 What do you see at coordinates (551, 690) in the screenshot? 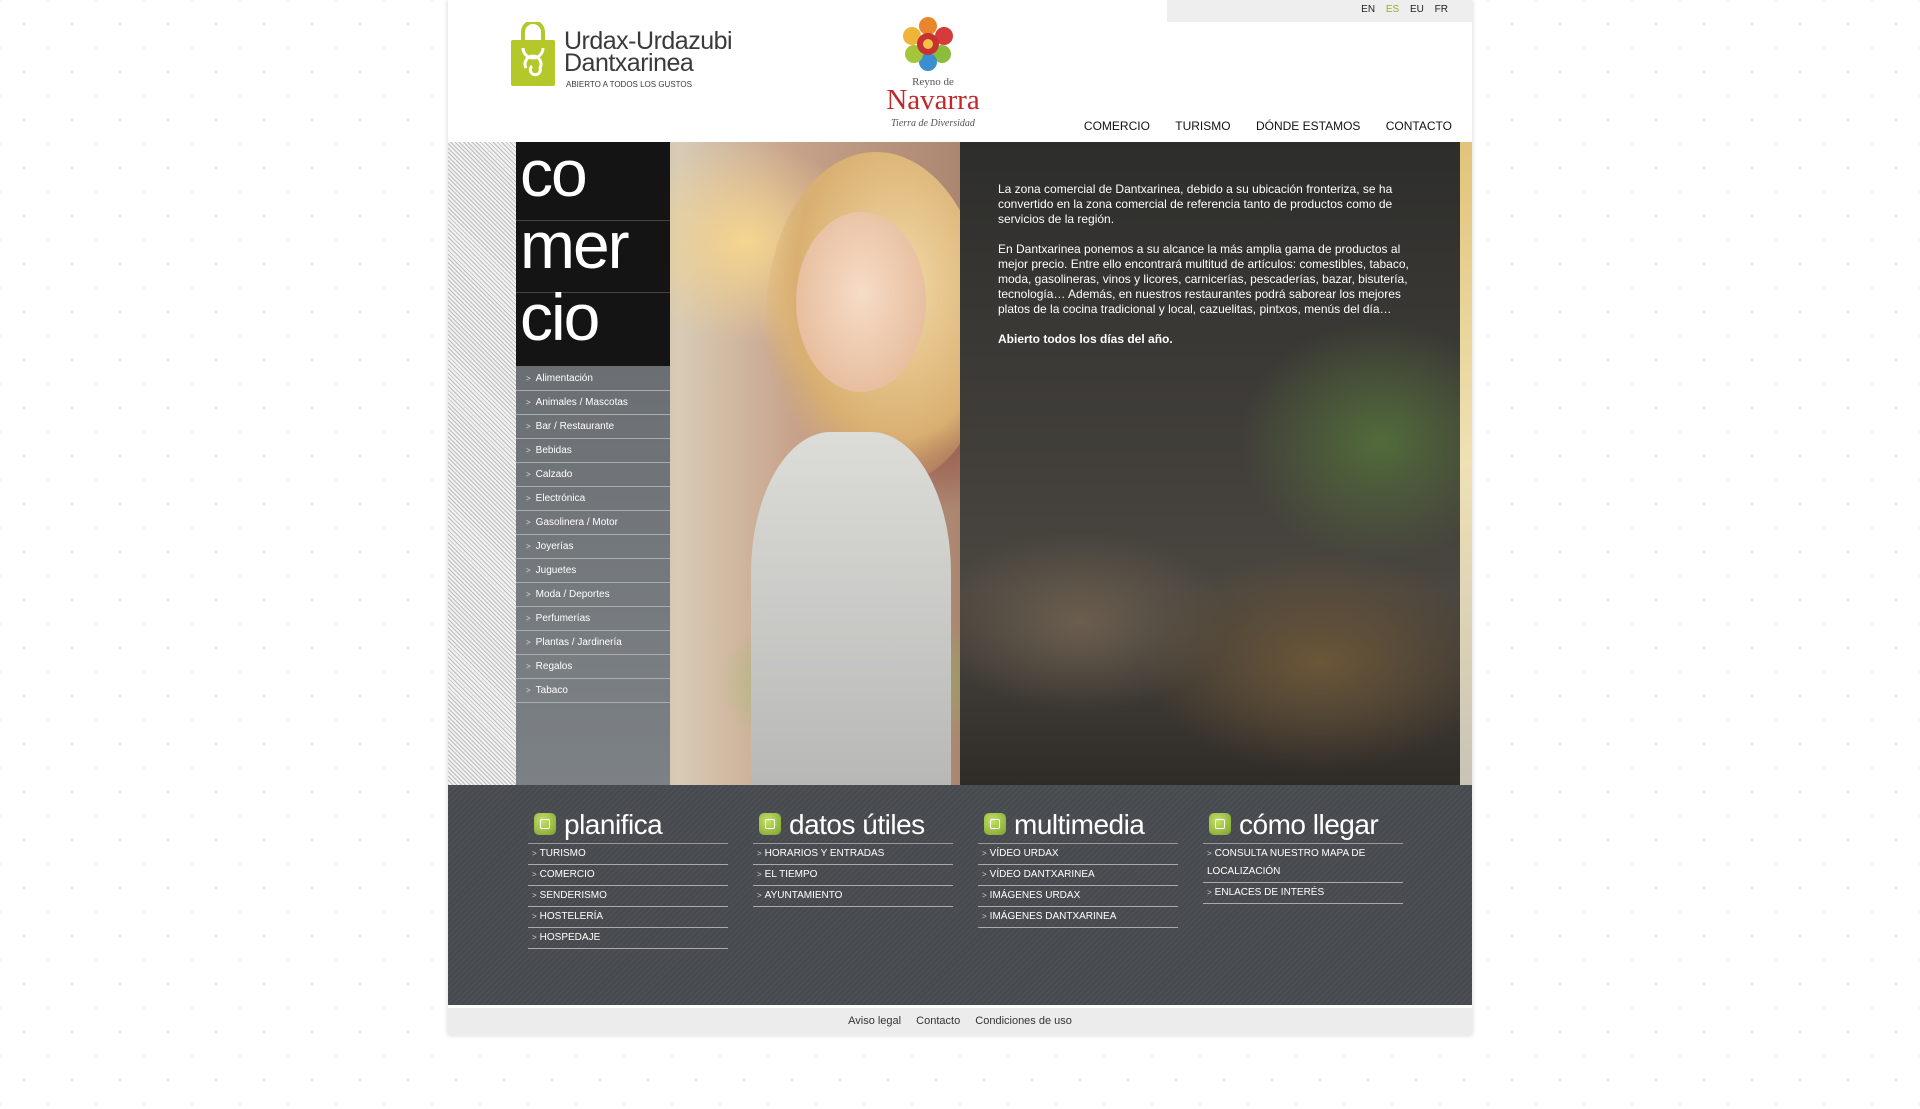
I see `category-label: Tabaco` at bounding box center [551, 690].